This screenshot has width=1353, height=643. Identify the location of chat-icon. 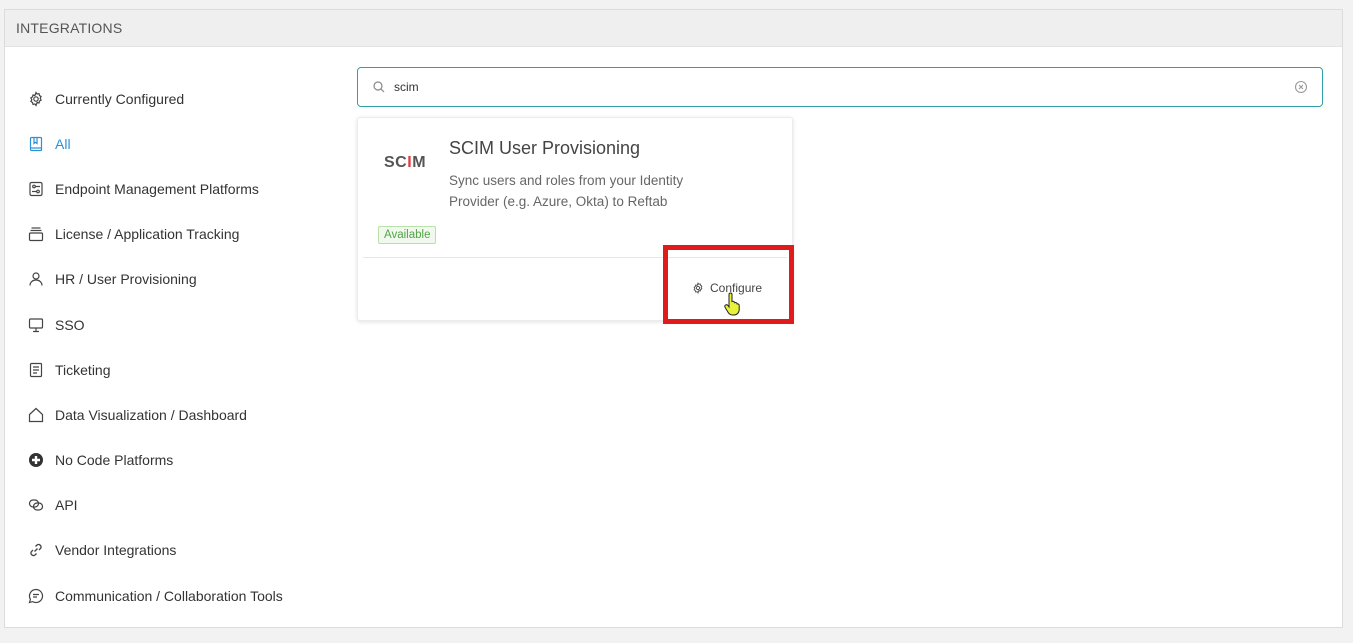
(36, 596).